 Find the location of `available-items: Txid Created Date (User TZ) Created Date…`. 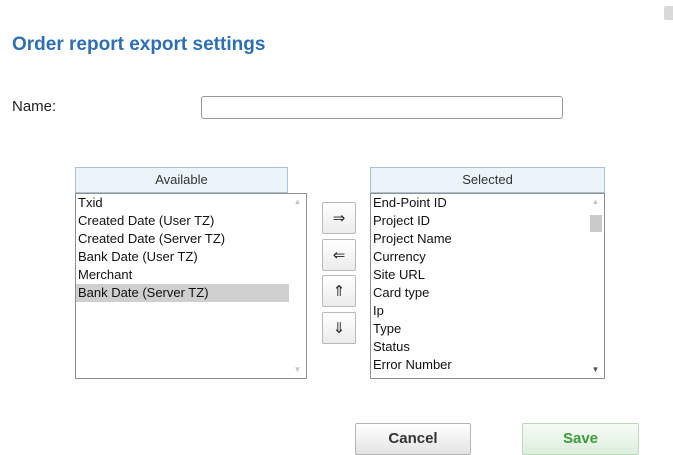

available-items: Txid Created Date (User TZ) Created Date… is located at coordinates (182, 286).